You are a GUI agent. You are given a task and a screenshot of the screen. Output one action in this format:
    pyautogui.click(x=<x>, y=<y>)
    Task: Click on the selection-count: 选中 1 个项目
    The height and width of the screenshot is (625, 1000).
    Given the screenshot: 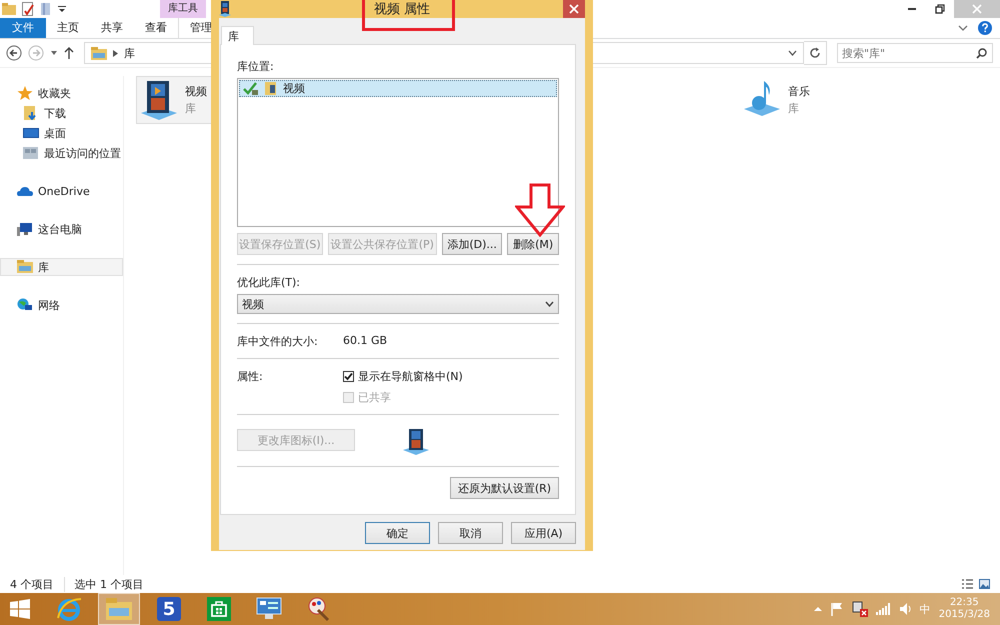 What is the action you would take?
    pyautogui.click(x=104, y=584)
    